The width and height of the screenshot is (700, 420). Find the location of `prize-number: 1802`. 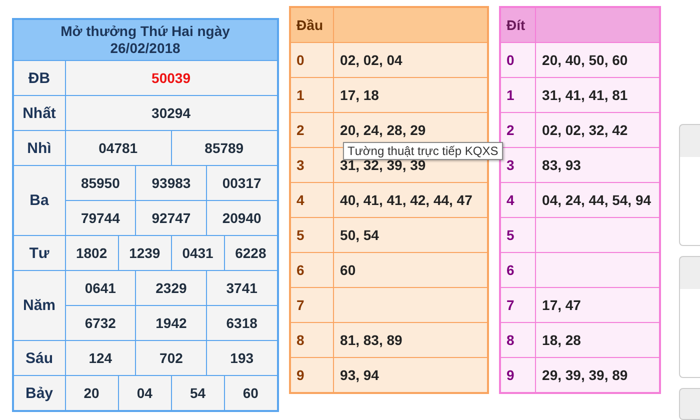

prize-number: 1802 is located at coordinates (91, 253).